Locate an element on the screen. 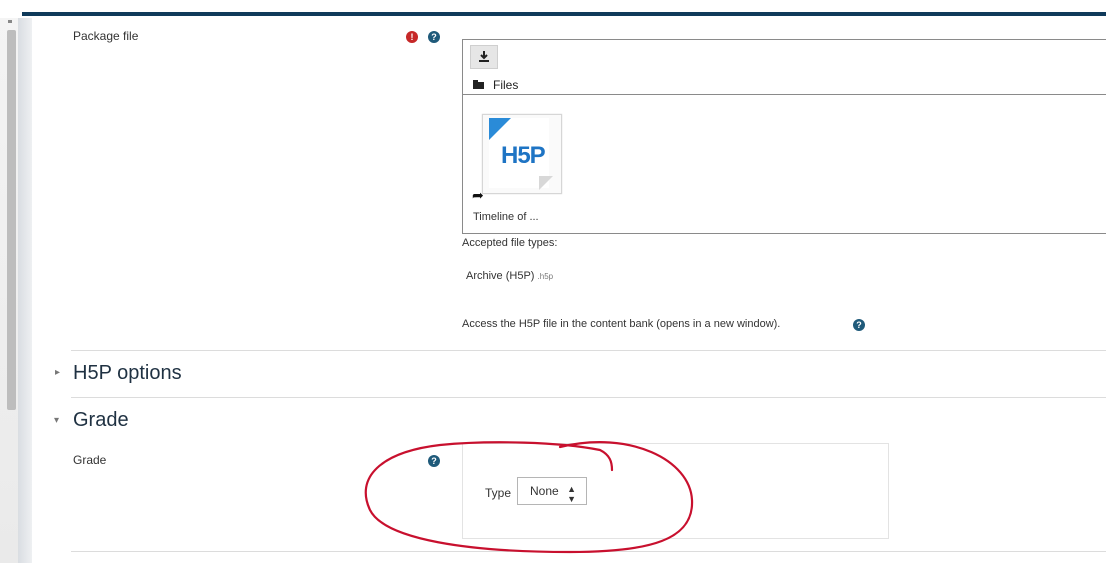 The height and width of the screenshot is (563, 1106). left-scrollbar is located at coordinates (11, 220).